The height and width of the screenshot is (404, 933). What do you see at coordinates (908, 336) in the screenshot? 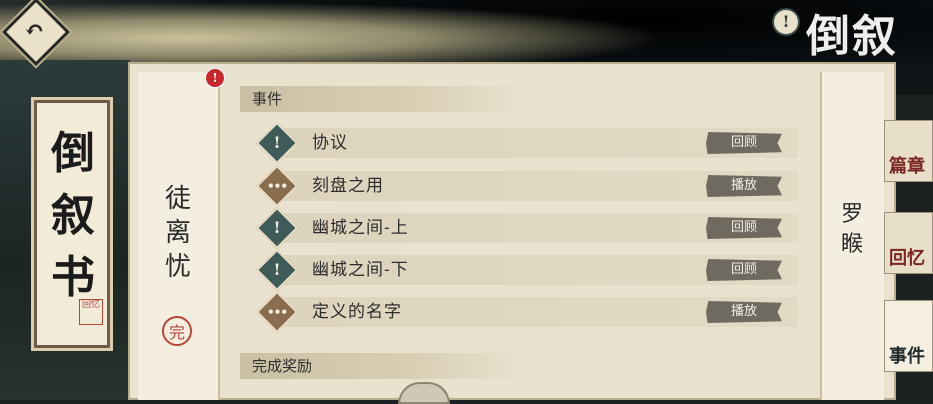
I see `tab-events: 事件` at bounding box center [908, 336].